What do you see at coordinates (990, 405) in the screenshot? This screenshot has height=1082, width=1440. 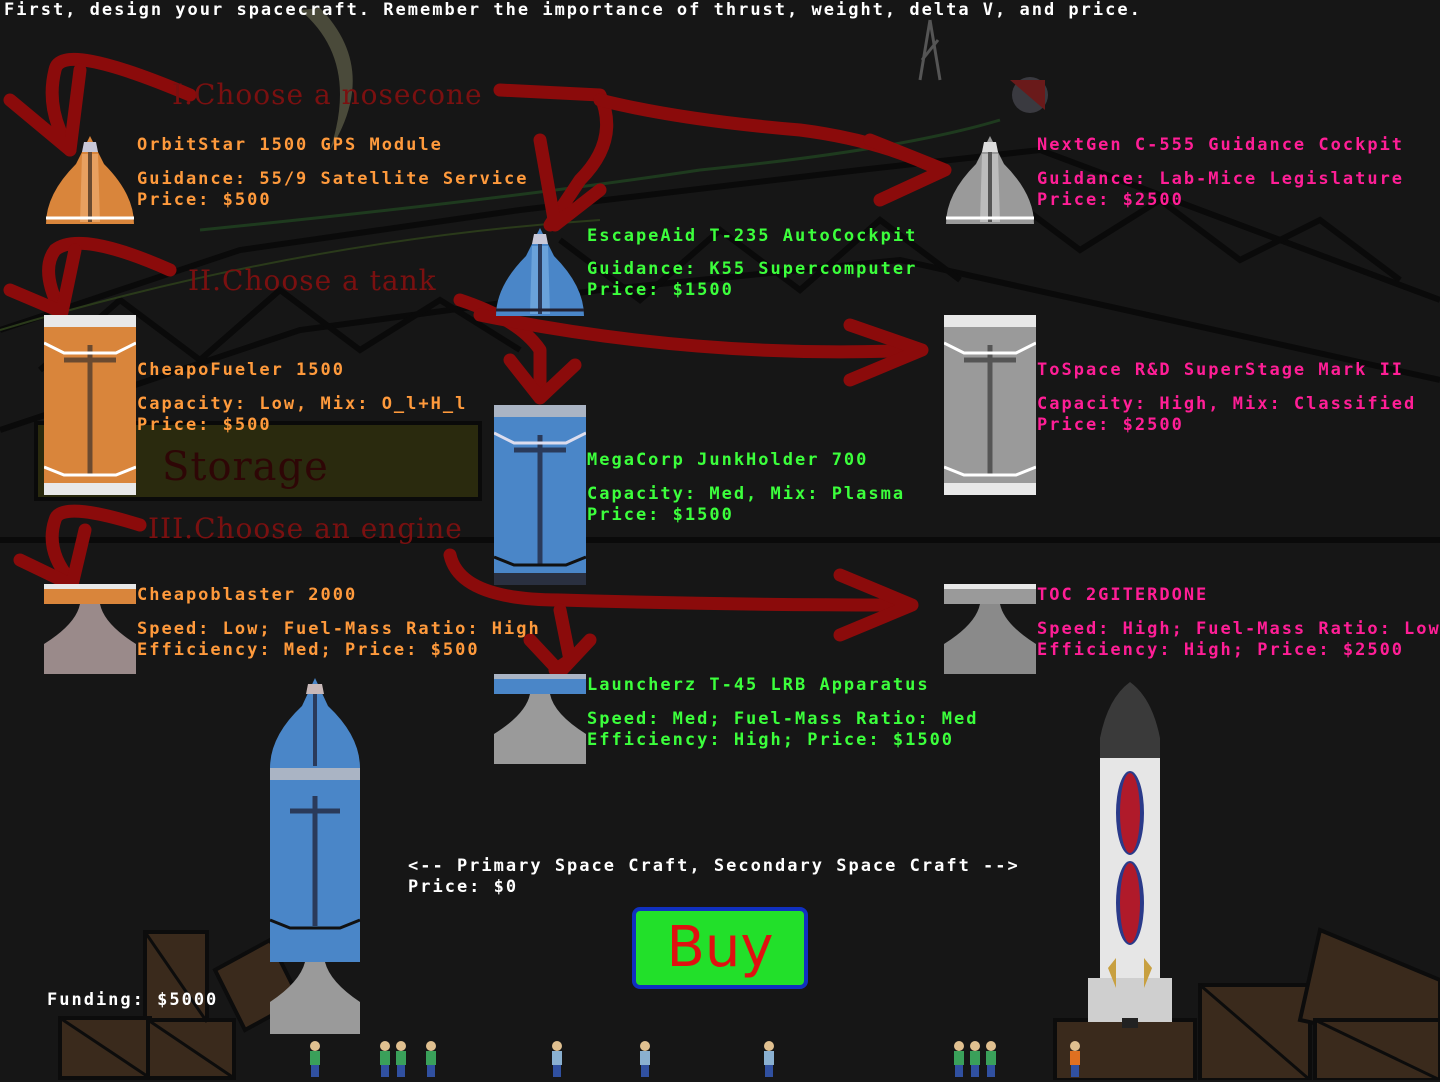 I see `tank-tospace` at bounding box center [990, 405].